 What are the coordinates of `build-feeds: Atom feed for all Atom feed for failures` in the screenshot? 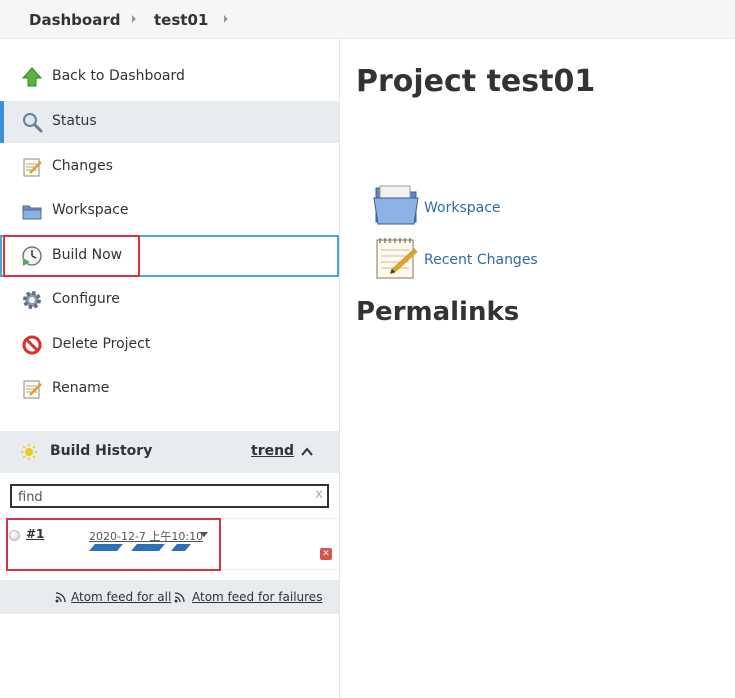 It's located at (169, 597).